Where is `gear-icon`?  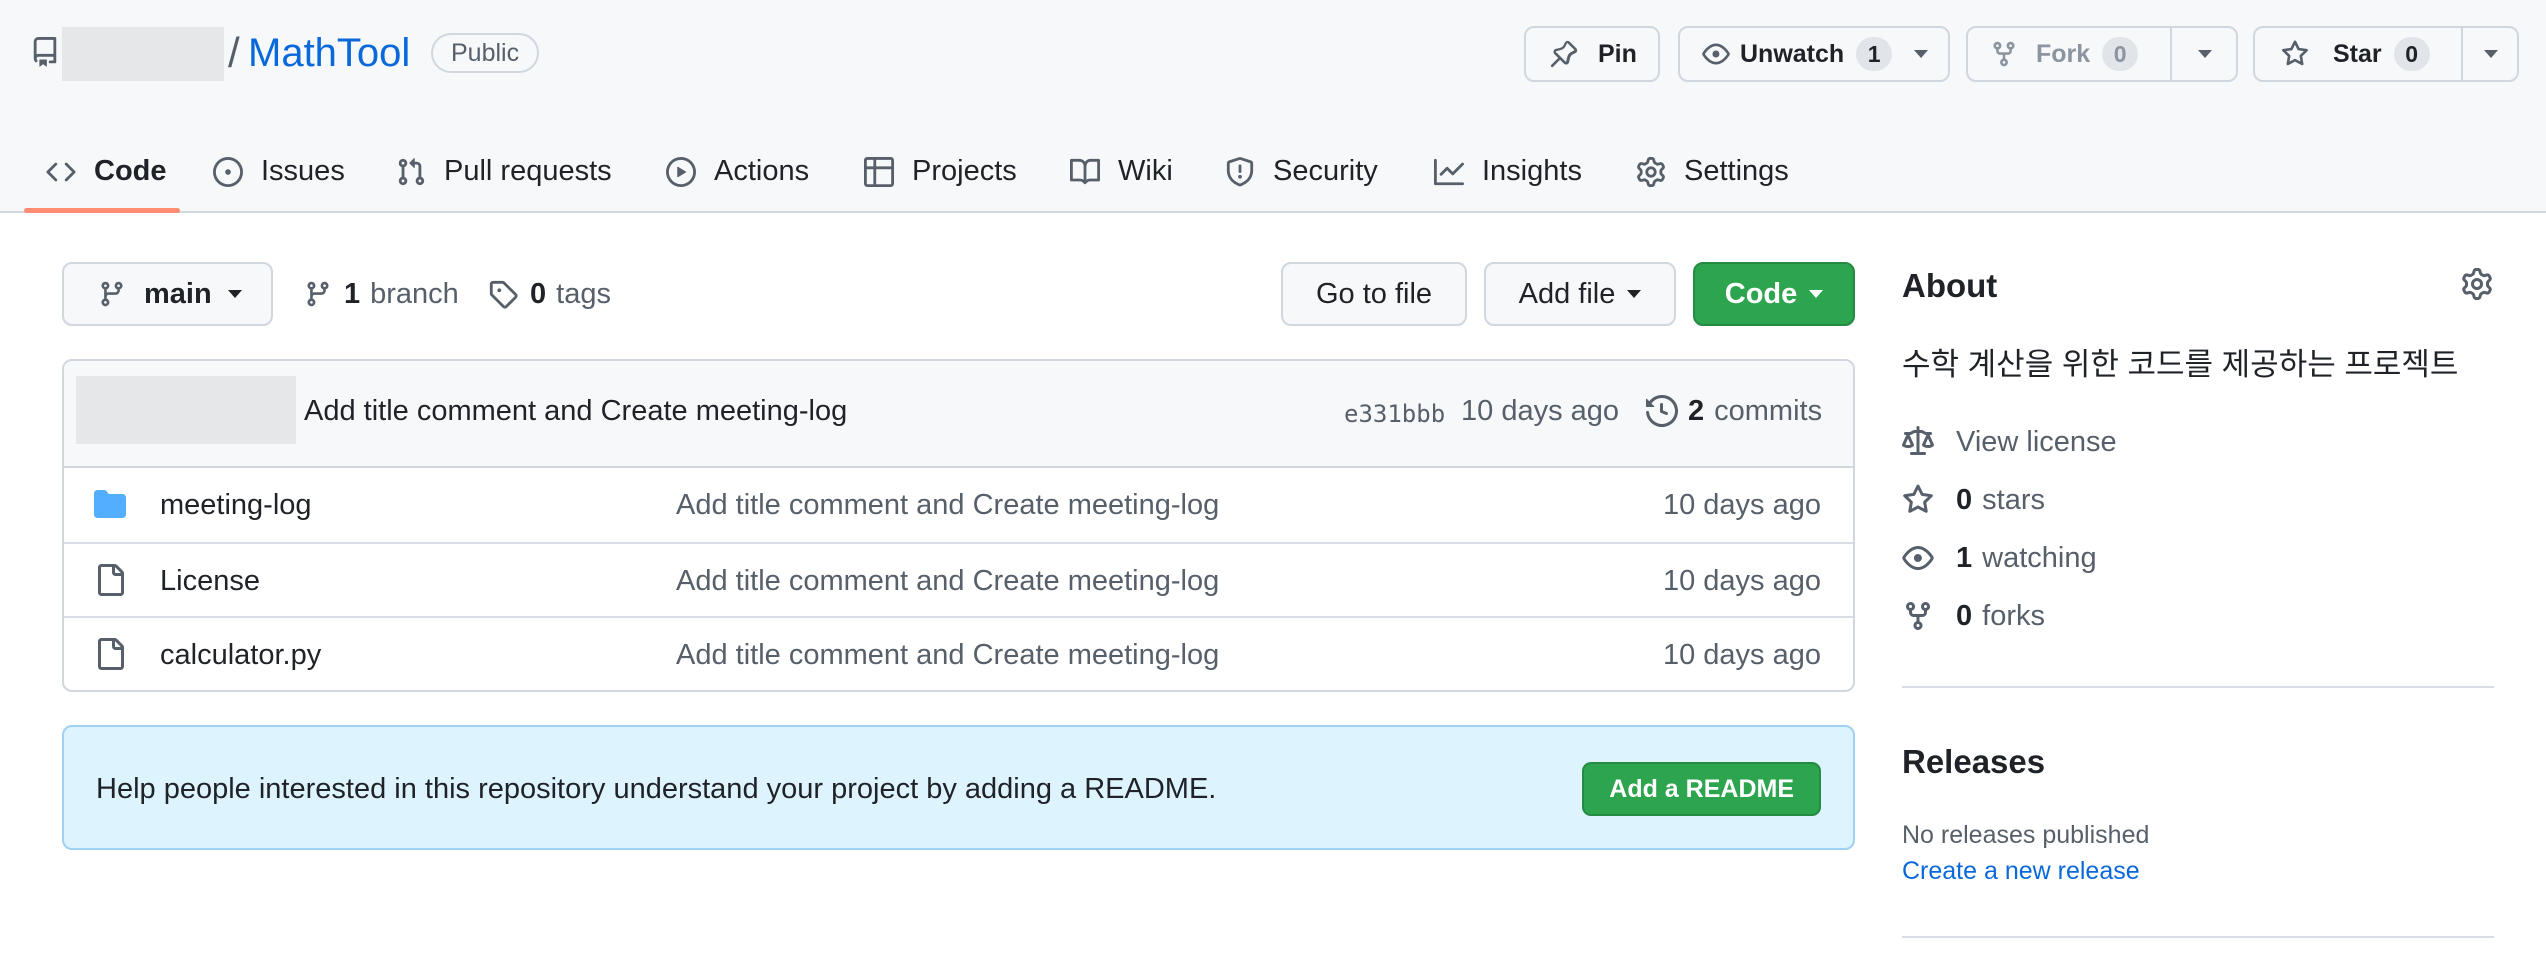
gear-icon is located at coordinates (2477, 284).